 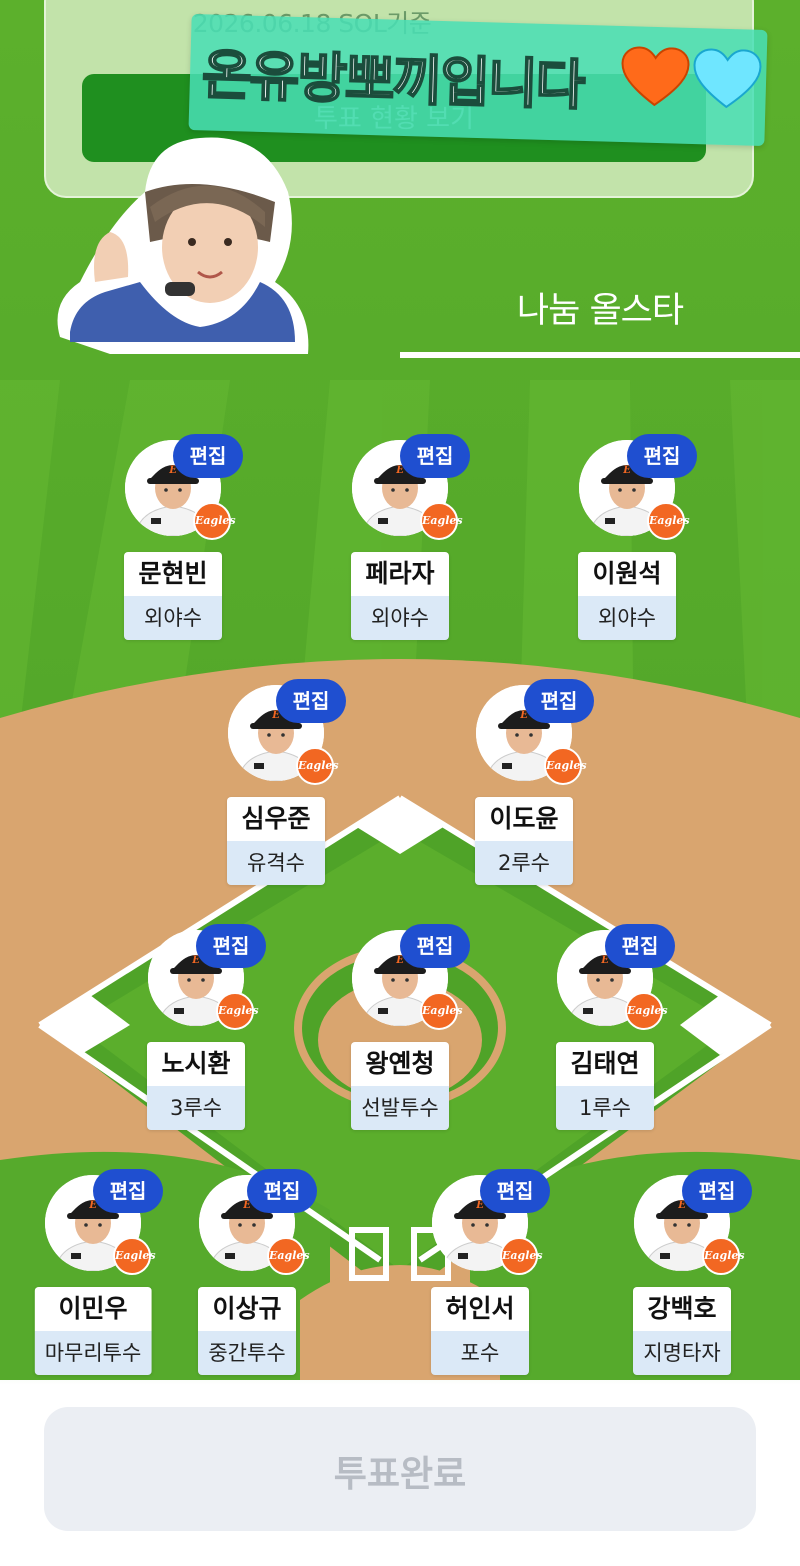 I want to click on light-blue-heart-icon, so click(x=727, y=82).